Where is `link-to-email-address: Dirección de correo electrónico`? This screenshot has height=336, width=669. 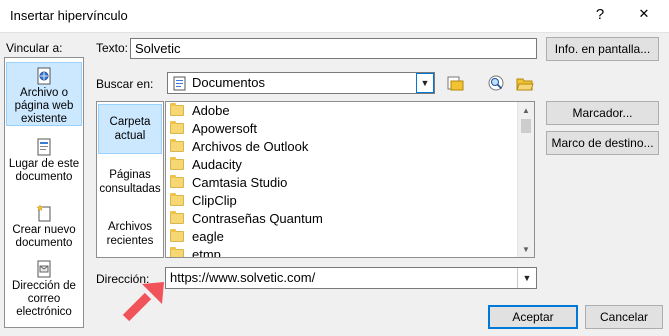 link-to-email-address: Dirección de correo electrónico is located at coordinates (44, 291).